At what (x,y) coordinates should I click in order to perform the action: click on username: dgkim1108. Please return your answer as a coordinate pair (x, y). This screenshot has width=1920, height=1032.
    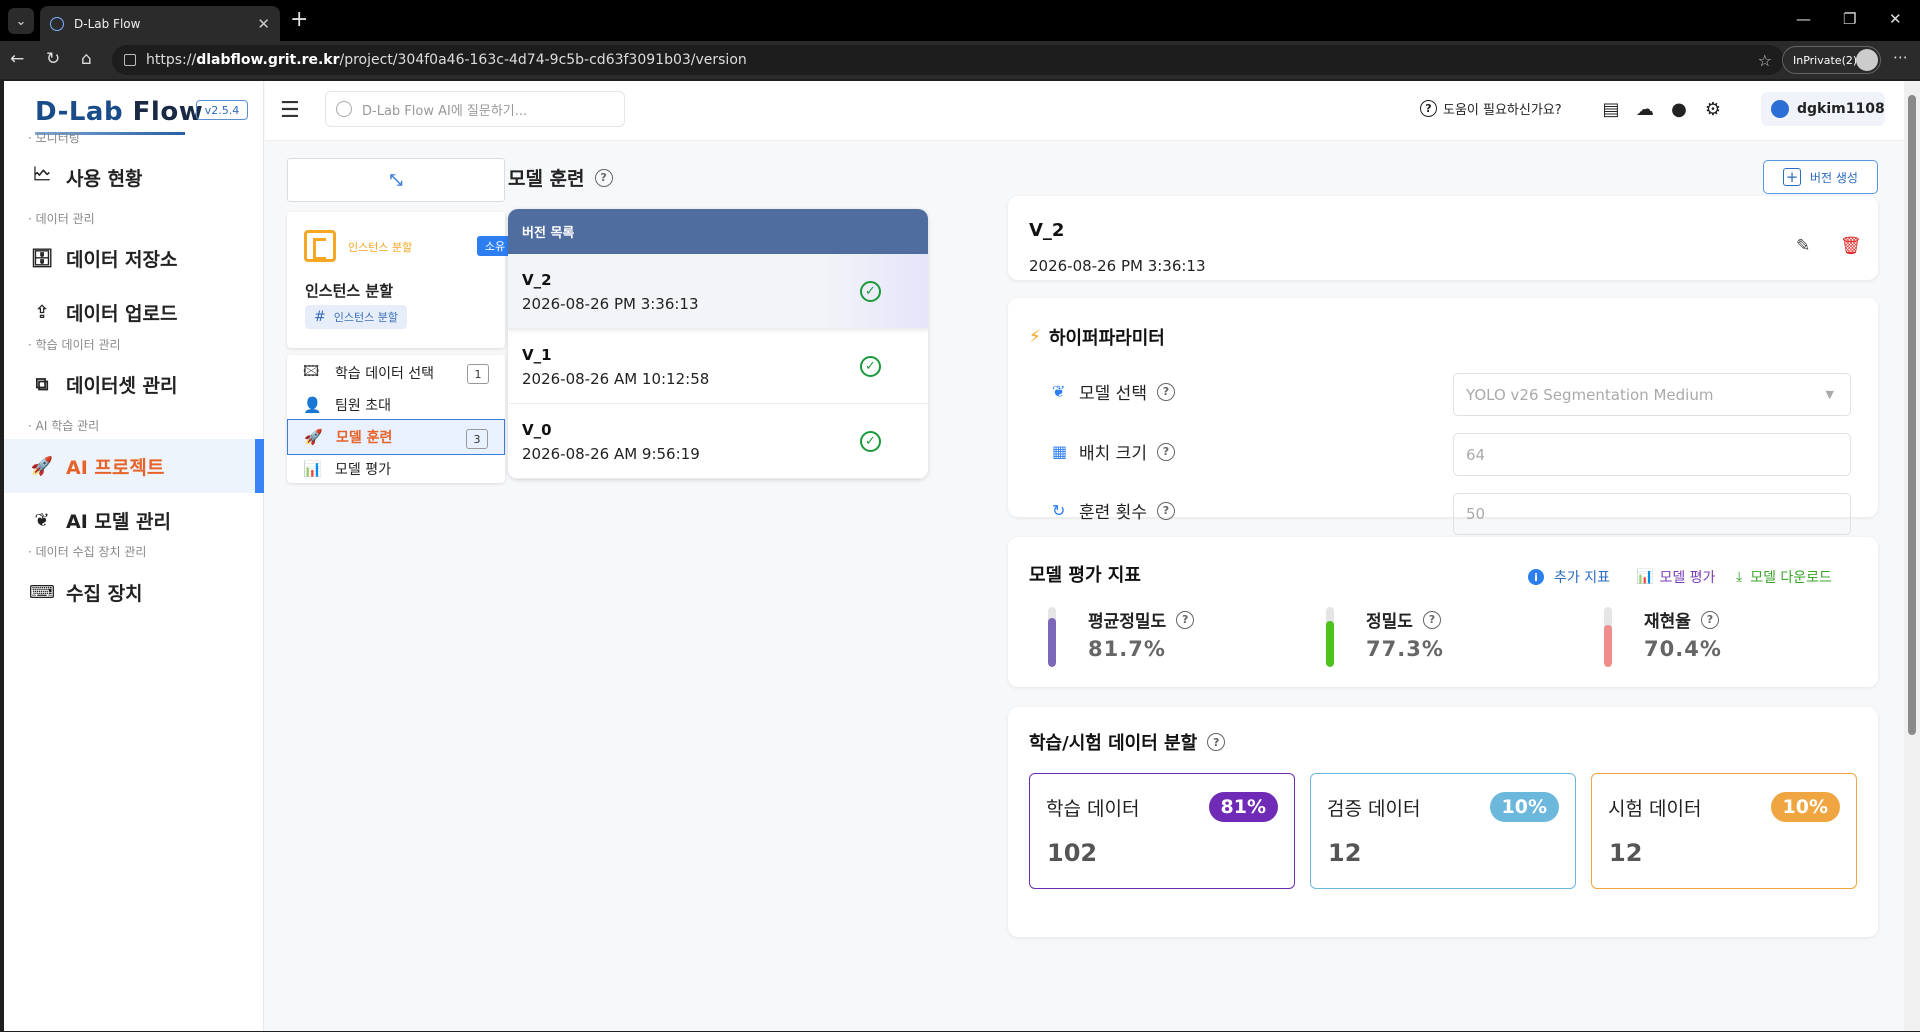
    Looking at the image, I should click on (1841, 109).